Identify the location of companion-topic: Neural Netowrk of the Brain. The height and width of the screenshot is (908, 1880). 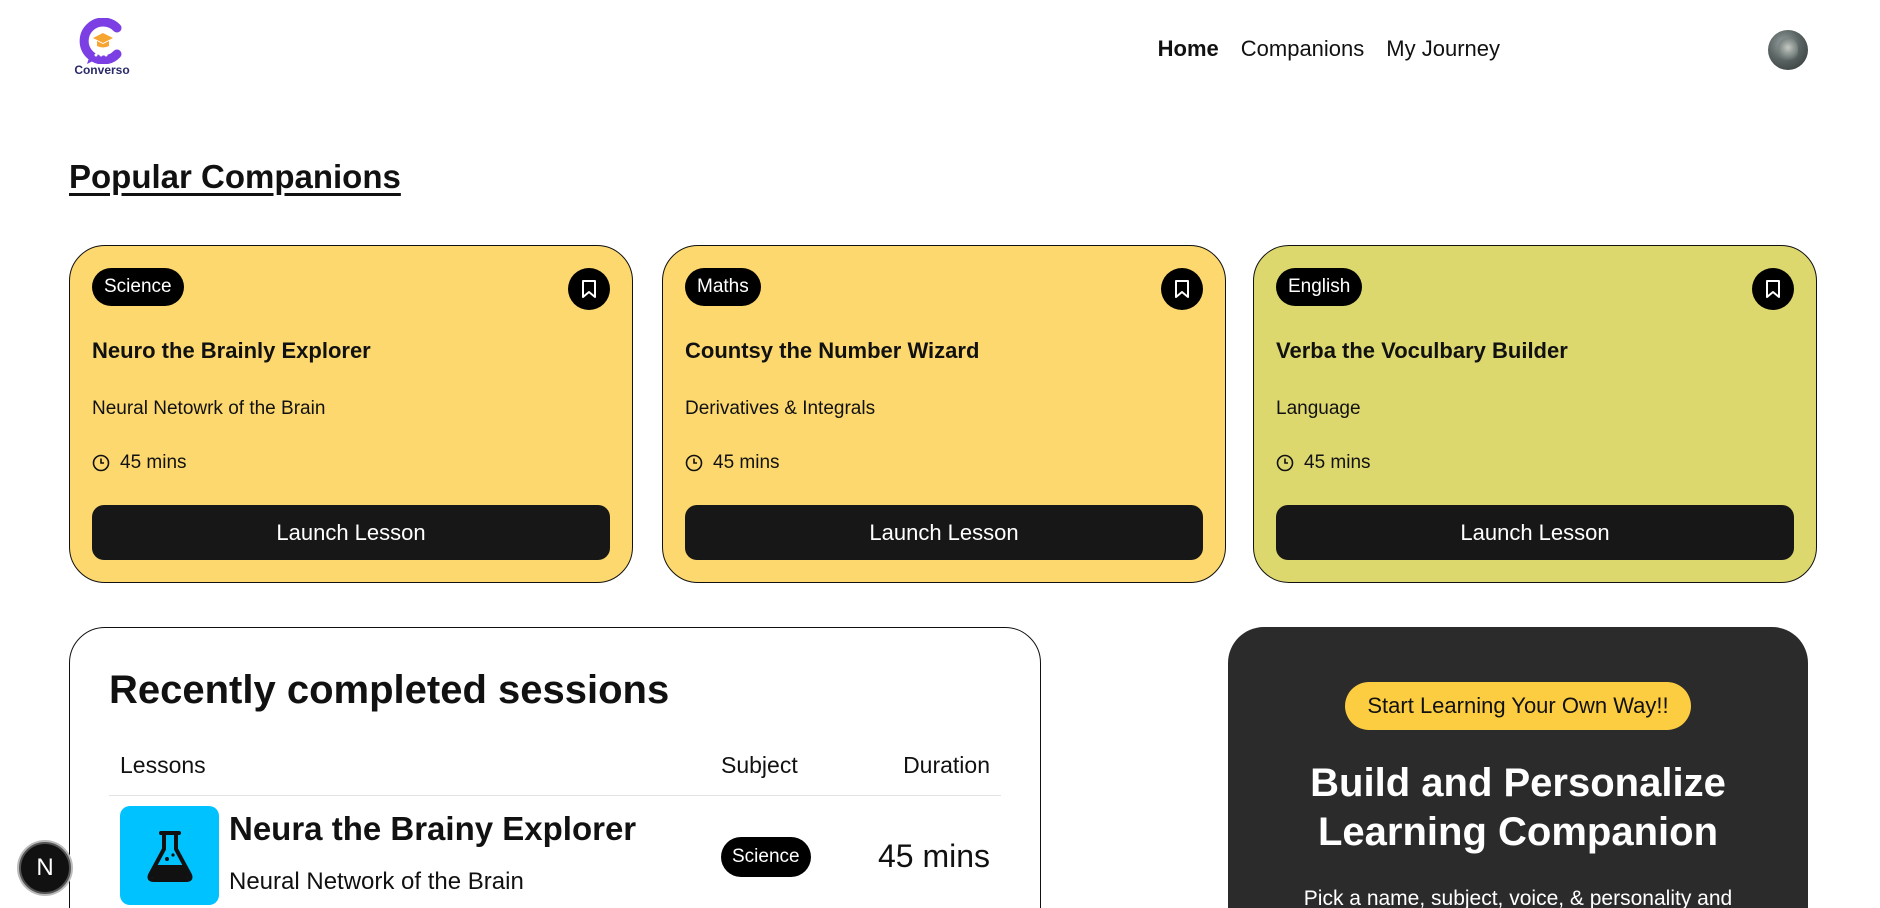
(209, 408).